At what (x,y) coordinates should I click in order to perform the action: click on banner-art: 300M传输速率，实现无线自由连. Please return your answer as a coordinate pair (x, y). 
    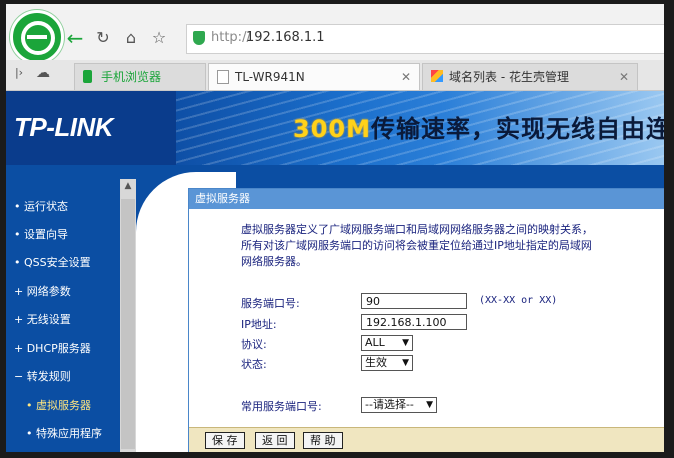
    Looking at the image, I should click on (420, 128).